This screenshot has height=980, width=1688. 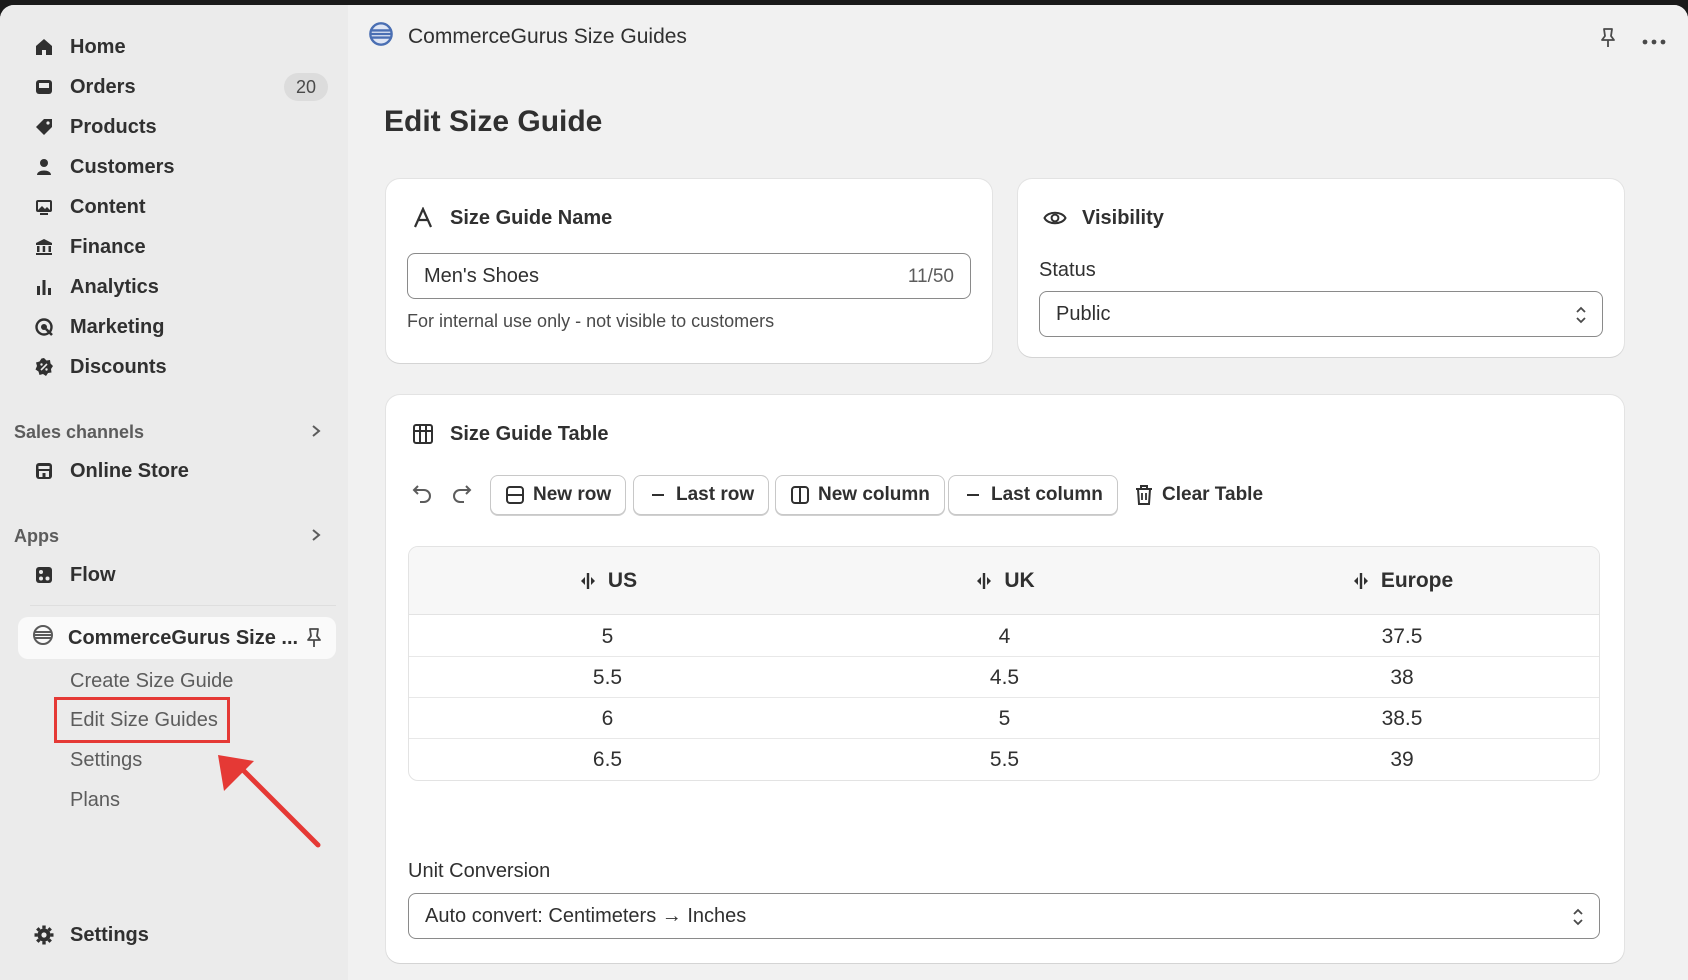 What do you see at coordinates (177, 247) in the screenshot?
I see `nav-finance: Finance` at bounding box center [177, 247].